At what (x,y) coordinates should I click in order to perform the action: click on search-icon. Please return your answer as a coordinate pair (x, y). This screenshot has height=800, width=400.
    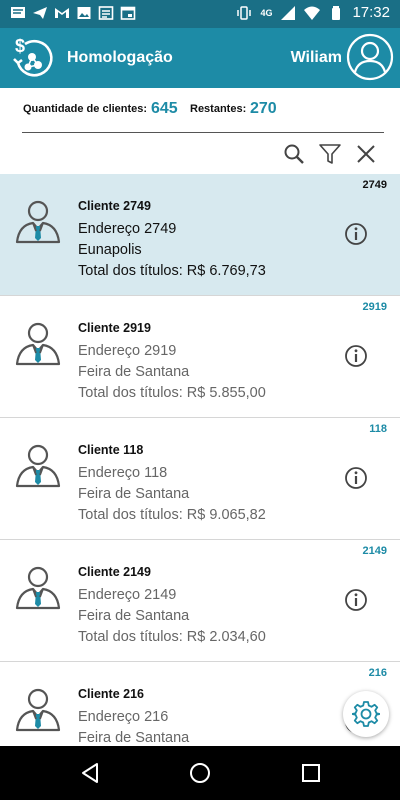
    Looking at the image, I should click on (294, 154).